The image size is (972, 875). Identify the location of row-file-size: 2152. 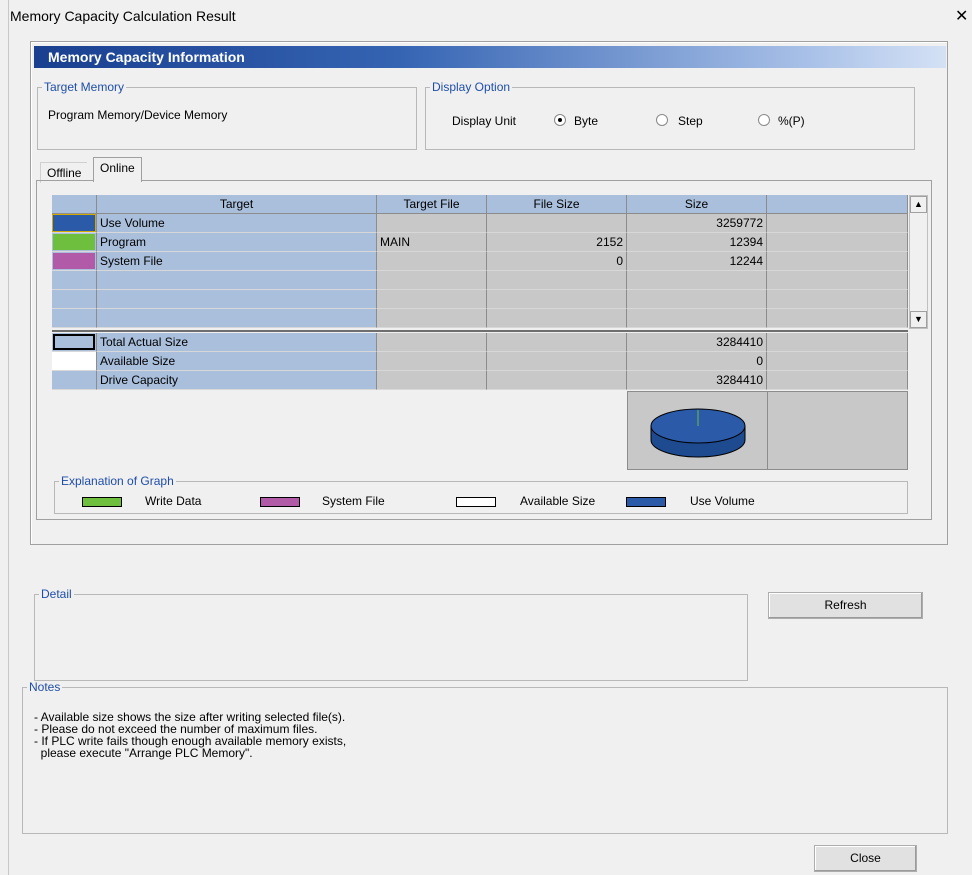
(557, 242).